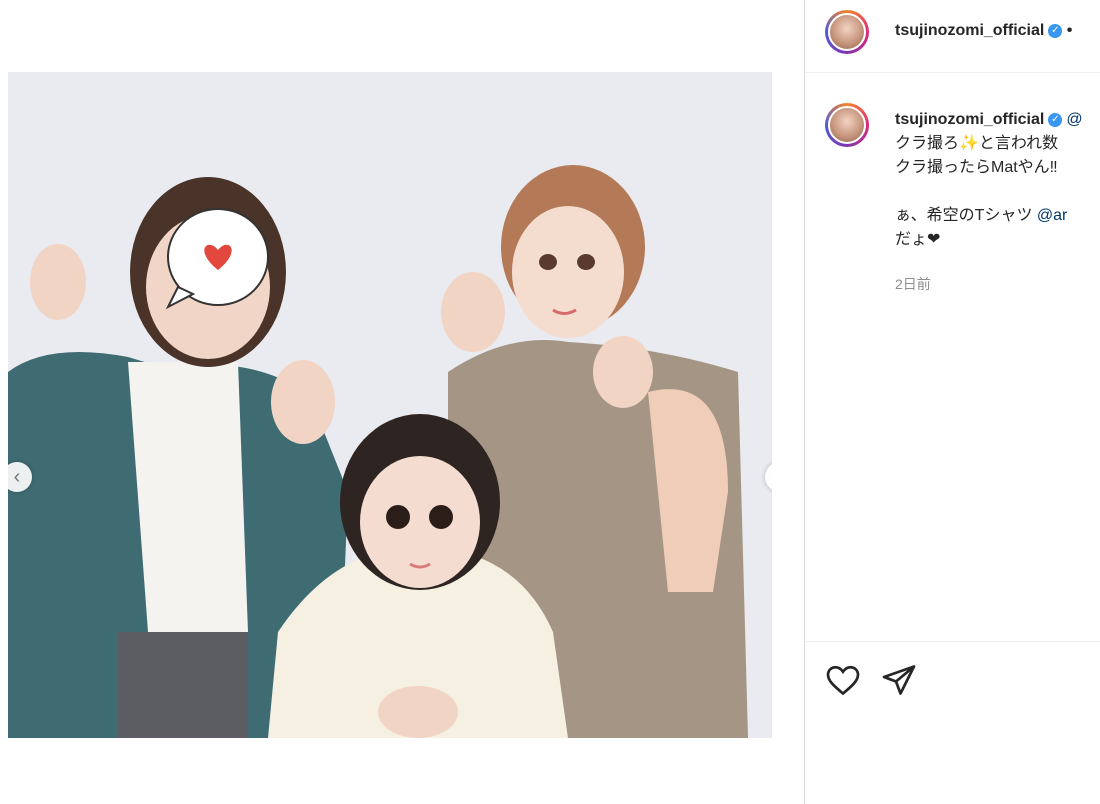 This screenshot has height=804, width=1100. I want to click on action-bar, so click(952, 722).